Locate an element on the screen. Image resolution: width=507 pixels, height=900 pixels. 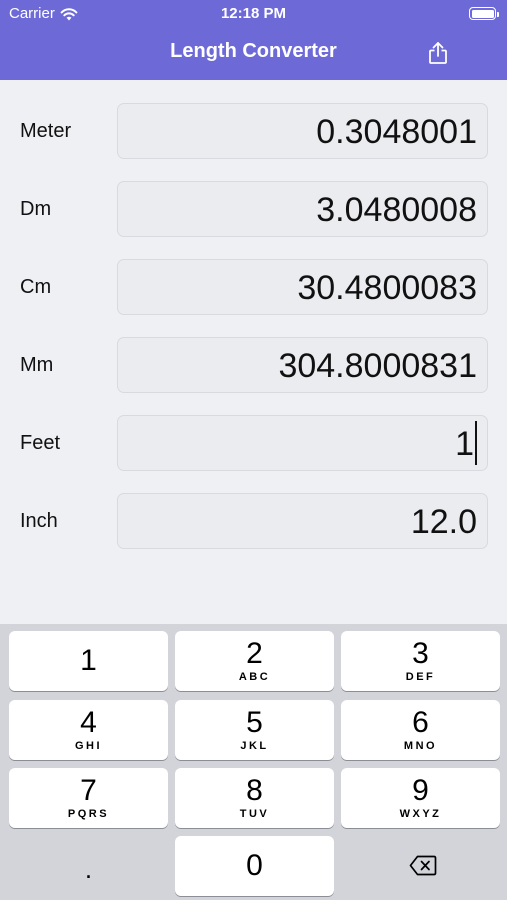
key-7: 7 PQRS is located at coordinates (88, 798).